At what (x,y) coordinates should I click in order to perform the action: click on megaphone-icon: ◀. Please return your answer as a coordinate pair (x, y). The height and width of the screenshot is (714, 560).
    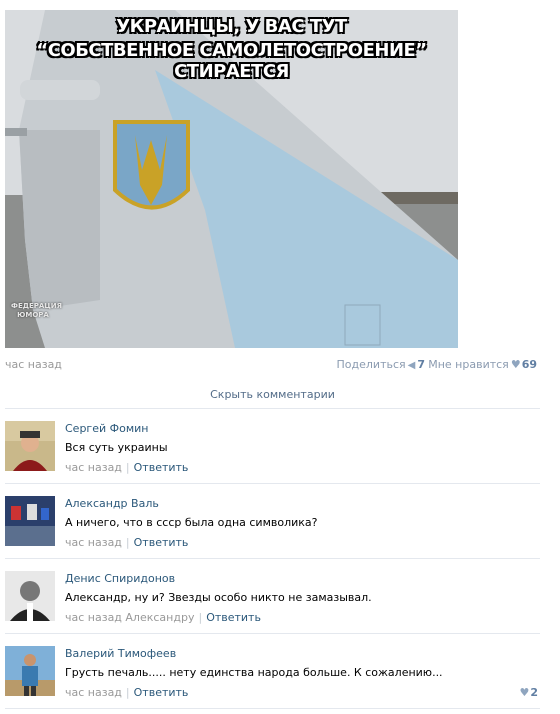
    Looking at the image, I should click on (411, 365).